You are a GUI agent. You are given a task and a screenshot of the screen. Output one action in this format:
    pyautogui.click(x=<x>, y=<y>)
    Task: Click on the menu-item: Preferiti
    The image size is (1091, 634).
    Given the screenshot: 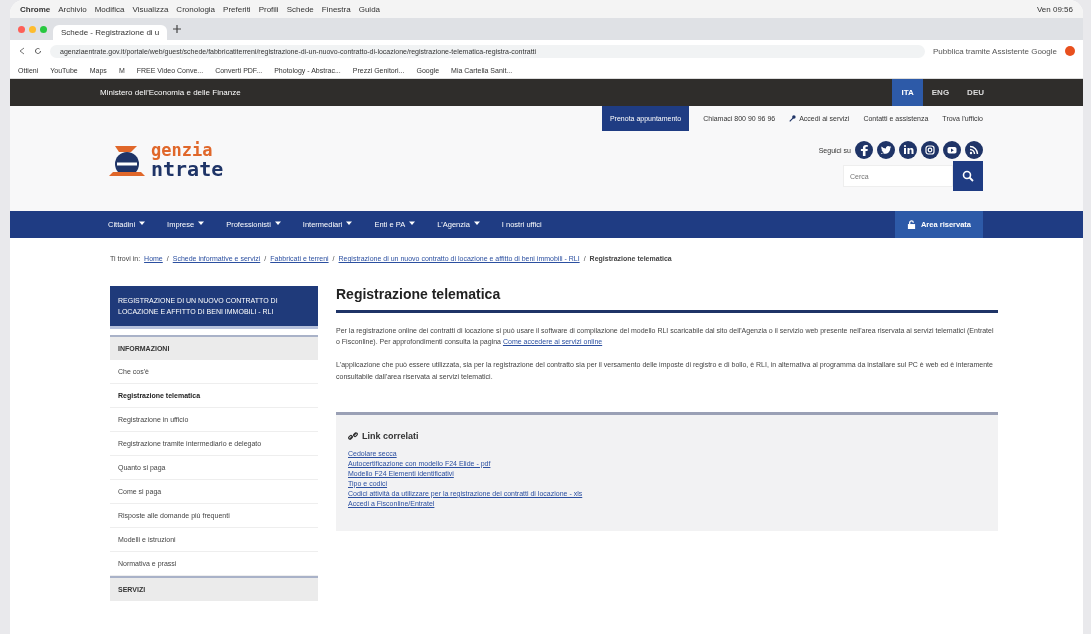 What is the action you would take?
    pyautogui.click(x=237, y=9)
    